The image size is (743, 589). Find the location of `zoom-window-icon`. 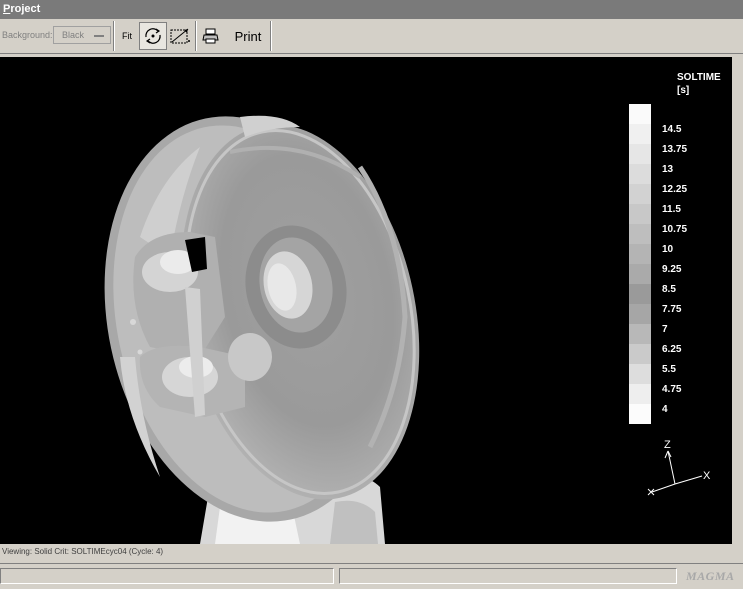

zoom-window-icon is located at coordinates (180, 36).